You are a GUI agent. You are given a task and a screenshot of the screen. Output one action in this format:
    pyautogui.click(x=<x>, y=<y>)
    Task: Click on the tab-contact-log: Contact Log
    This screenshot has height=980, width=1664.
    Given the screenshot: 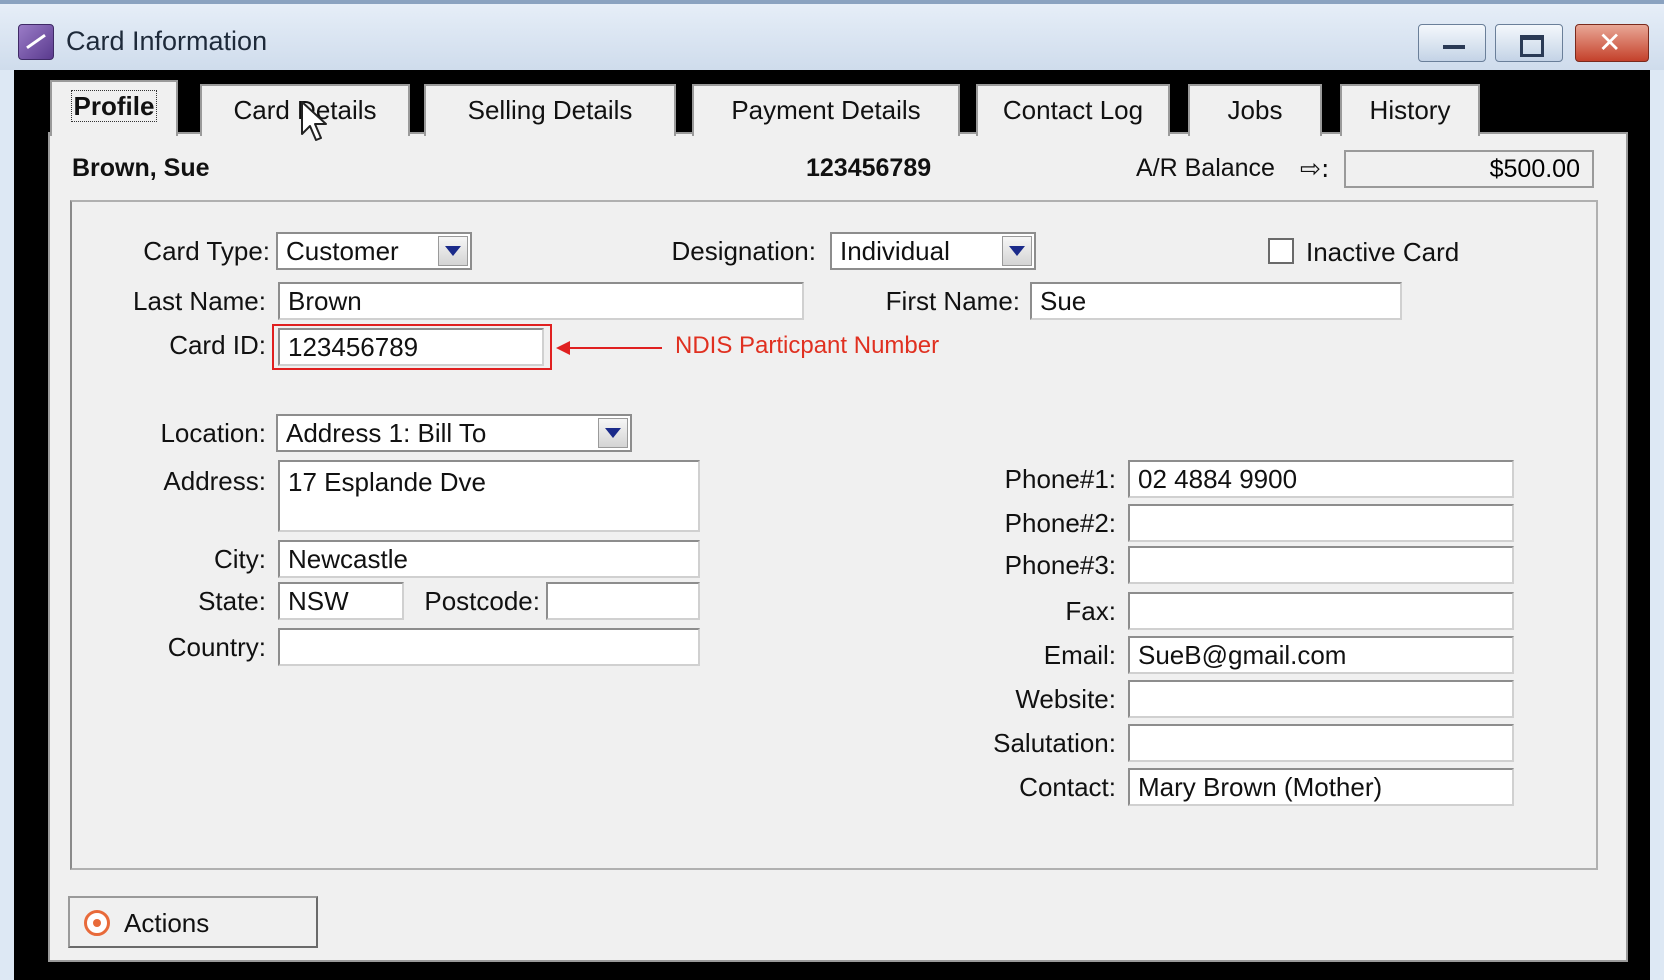 What is the action you would take?
    pyautogui.click(x=1073, y=110)
    